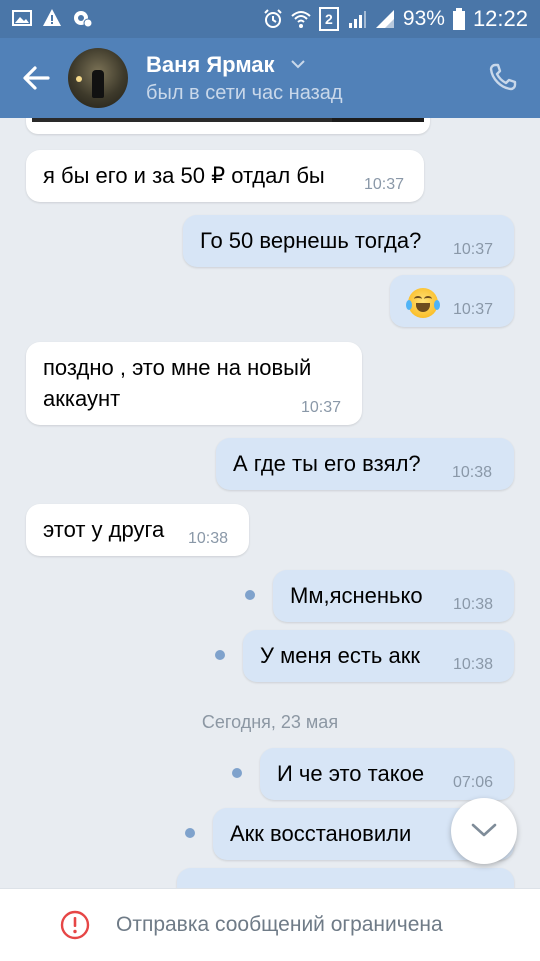 Image resolution: width=540 pixels, height=961 pixels. I want to click on message-outgoing-partial, so click(345, 878).